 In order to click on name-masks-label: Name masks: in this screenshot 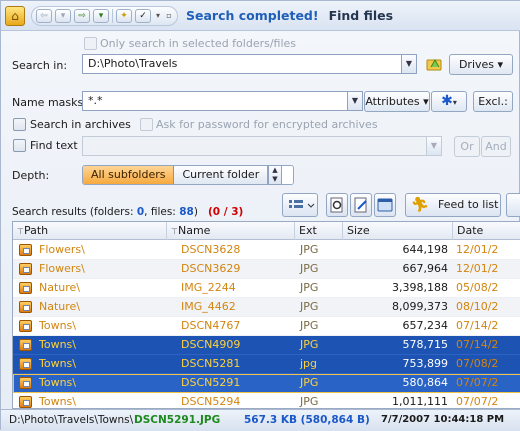, I will do `click(49, 102)`.